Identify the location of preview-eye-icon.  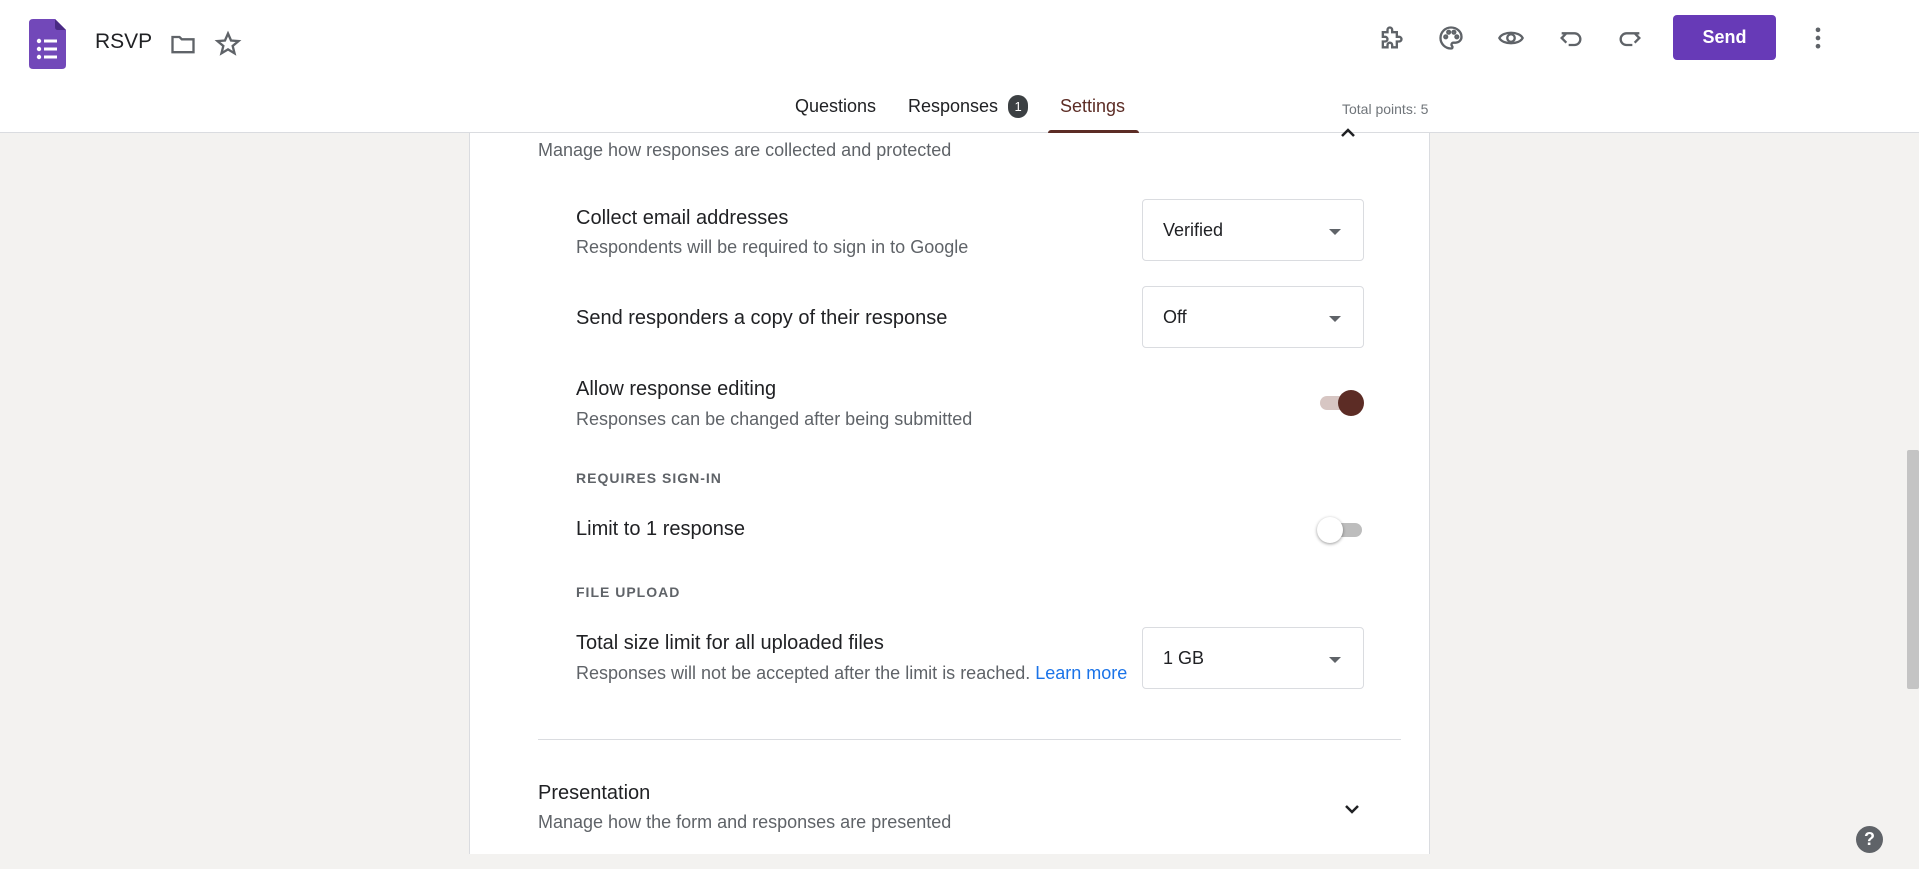
(1511, 38).